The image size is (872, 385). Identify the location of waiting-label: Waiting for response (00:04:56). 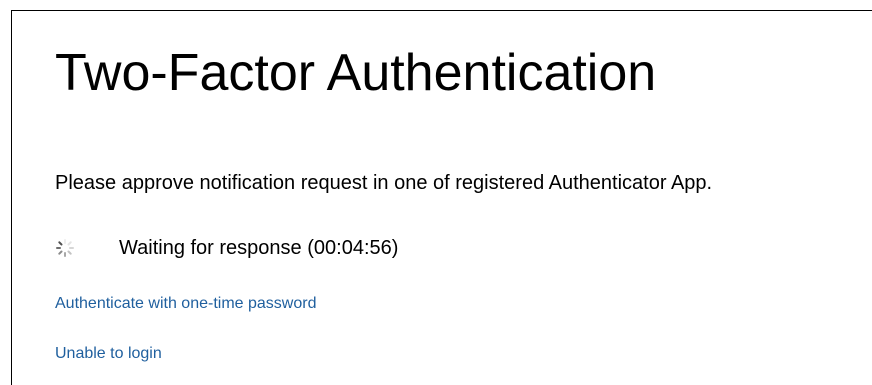
(259, 248).